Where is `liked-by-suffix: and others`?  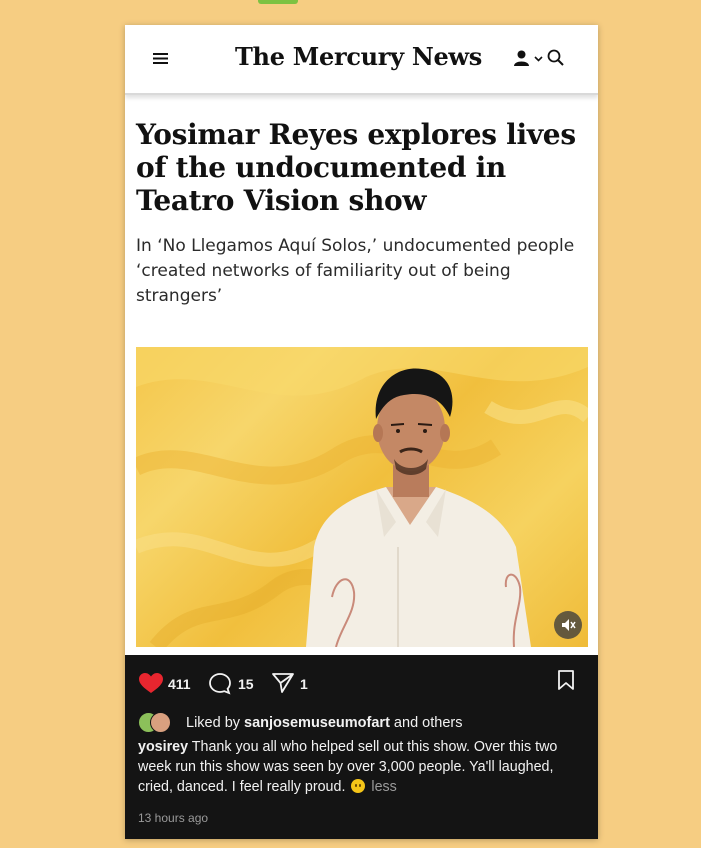 liked-by-suffix: and others is located at coordinates (426, 723).